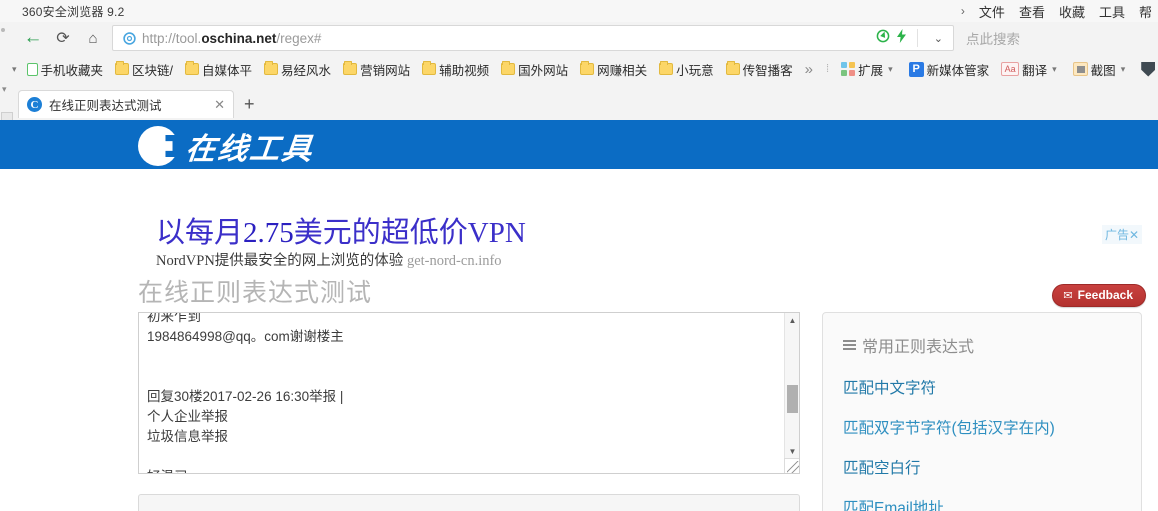 Image resolution: width=1158 pixels, height=511 pixels. Describe the element at coordinates (534, 69) in the screenshot. I see `bookmark-item-overseas: 国外网站` at that location.